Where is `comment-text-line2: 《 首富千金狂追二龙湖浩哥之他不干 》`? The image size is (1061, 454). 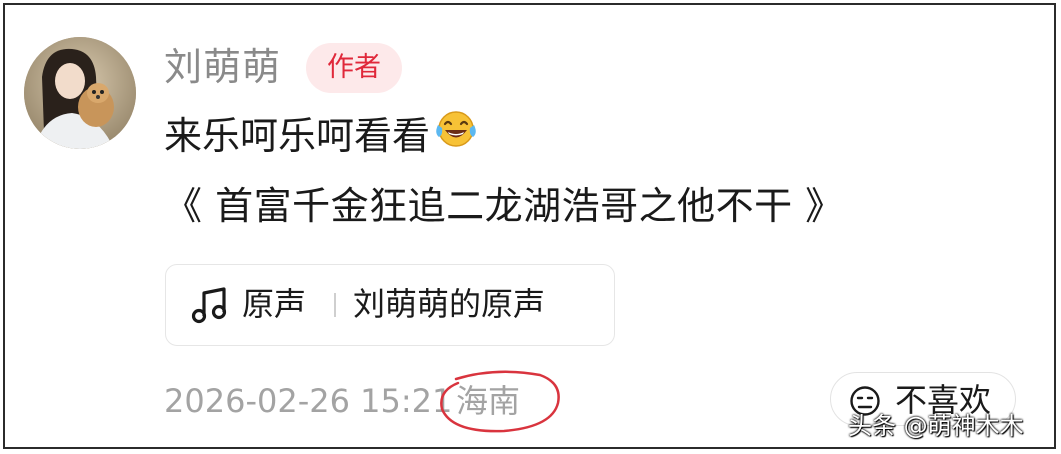 comment-text-line2: 《 首富千金狂追二龙湖浩哥之他不干 》 is located at coordinates (504, 206).